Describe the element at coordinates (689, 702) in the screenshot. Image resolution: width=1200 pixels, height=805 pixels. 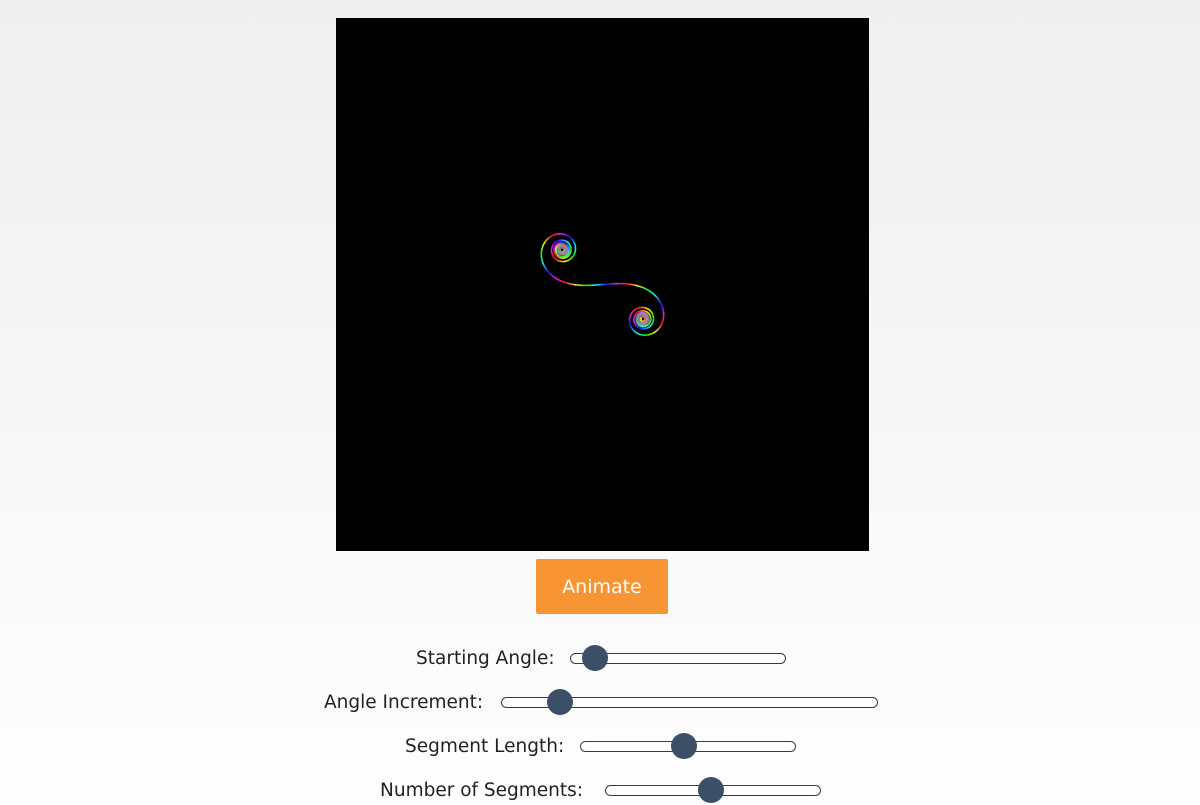
I see `angle-increment-slider` at that location.